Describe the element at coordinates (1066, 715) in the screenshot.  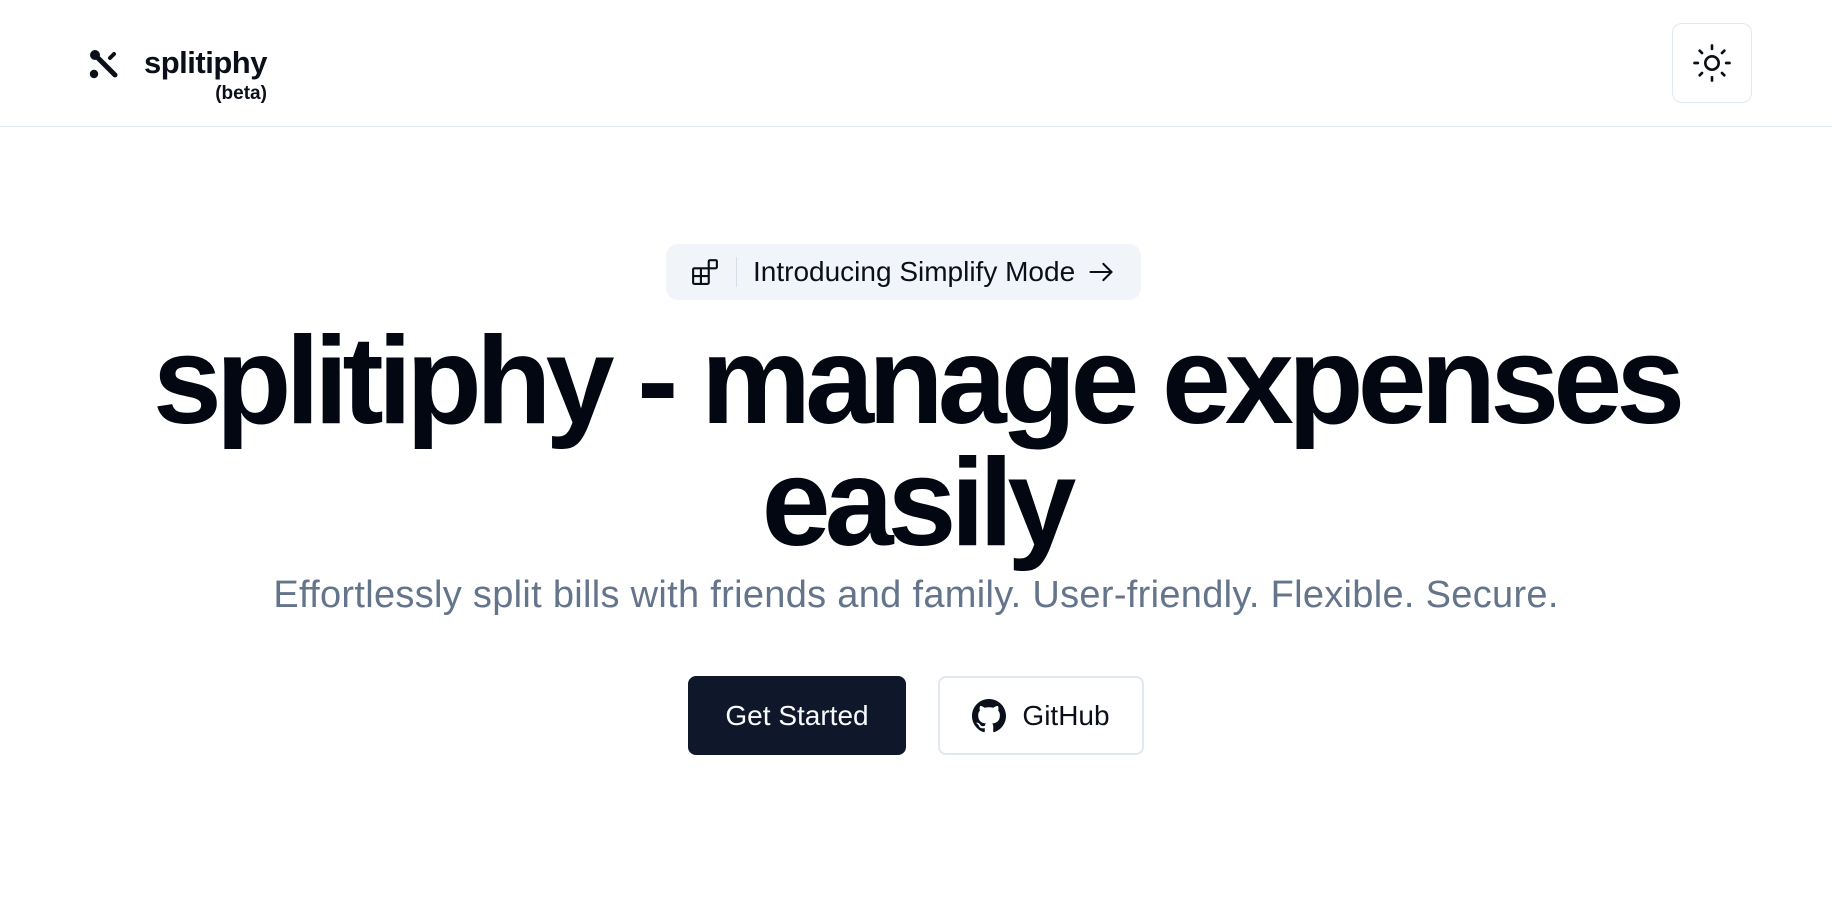
I see `github-label: GitHub` at that location.